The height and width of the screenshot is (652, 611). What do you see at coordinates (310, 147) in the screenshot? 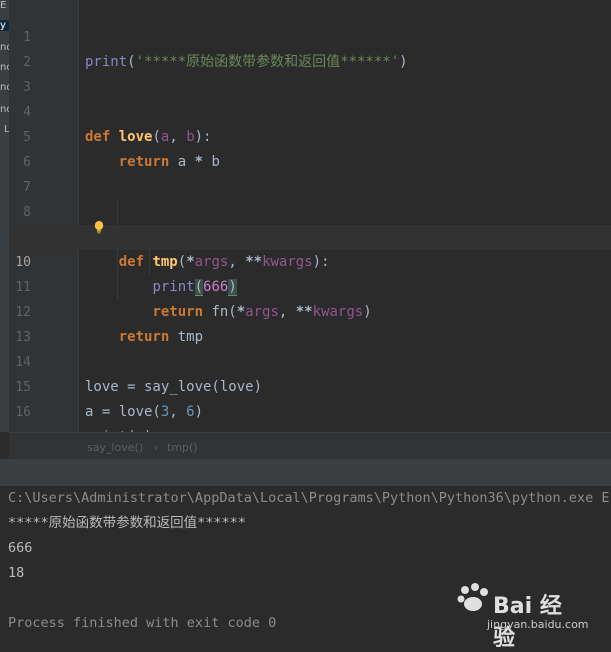
I see `code-line-6: 6` at bounding box center [310, 147].